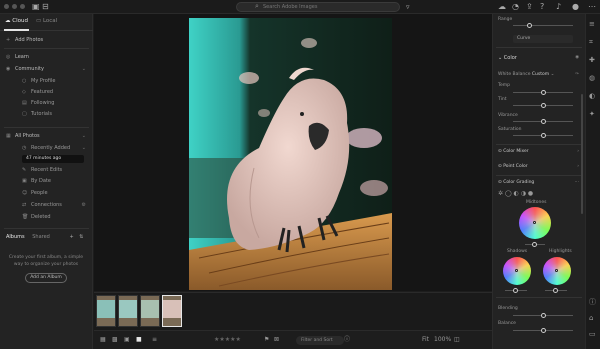  I want to click on activity-icon: ◔, so click(515, 7).